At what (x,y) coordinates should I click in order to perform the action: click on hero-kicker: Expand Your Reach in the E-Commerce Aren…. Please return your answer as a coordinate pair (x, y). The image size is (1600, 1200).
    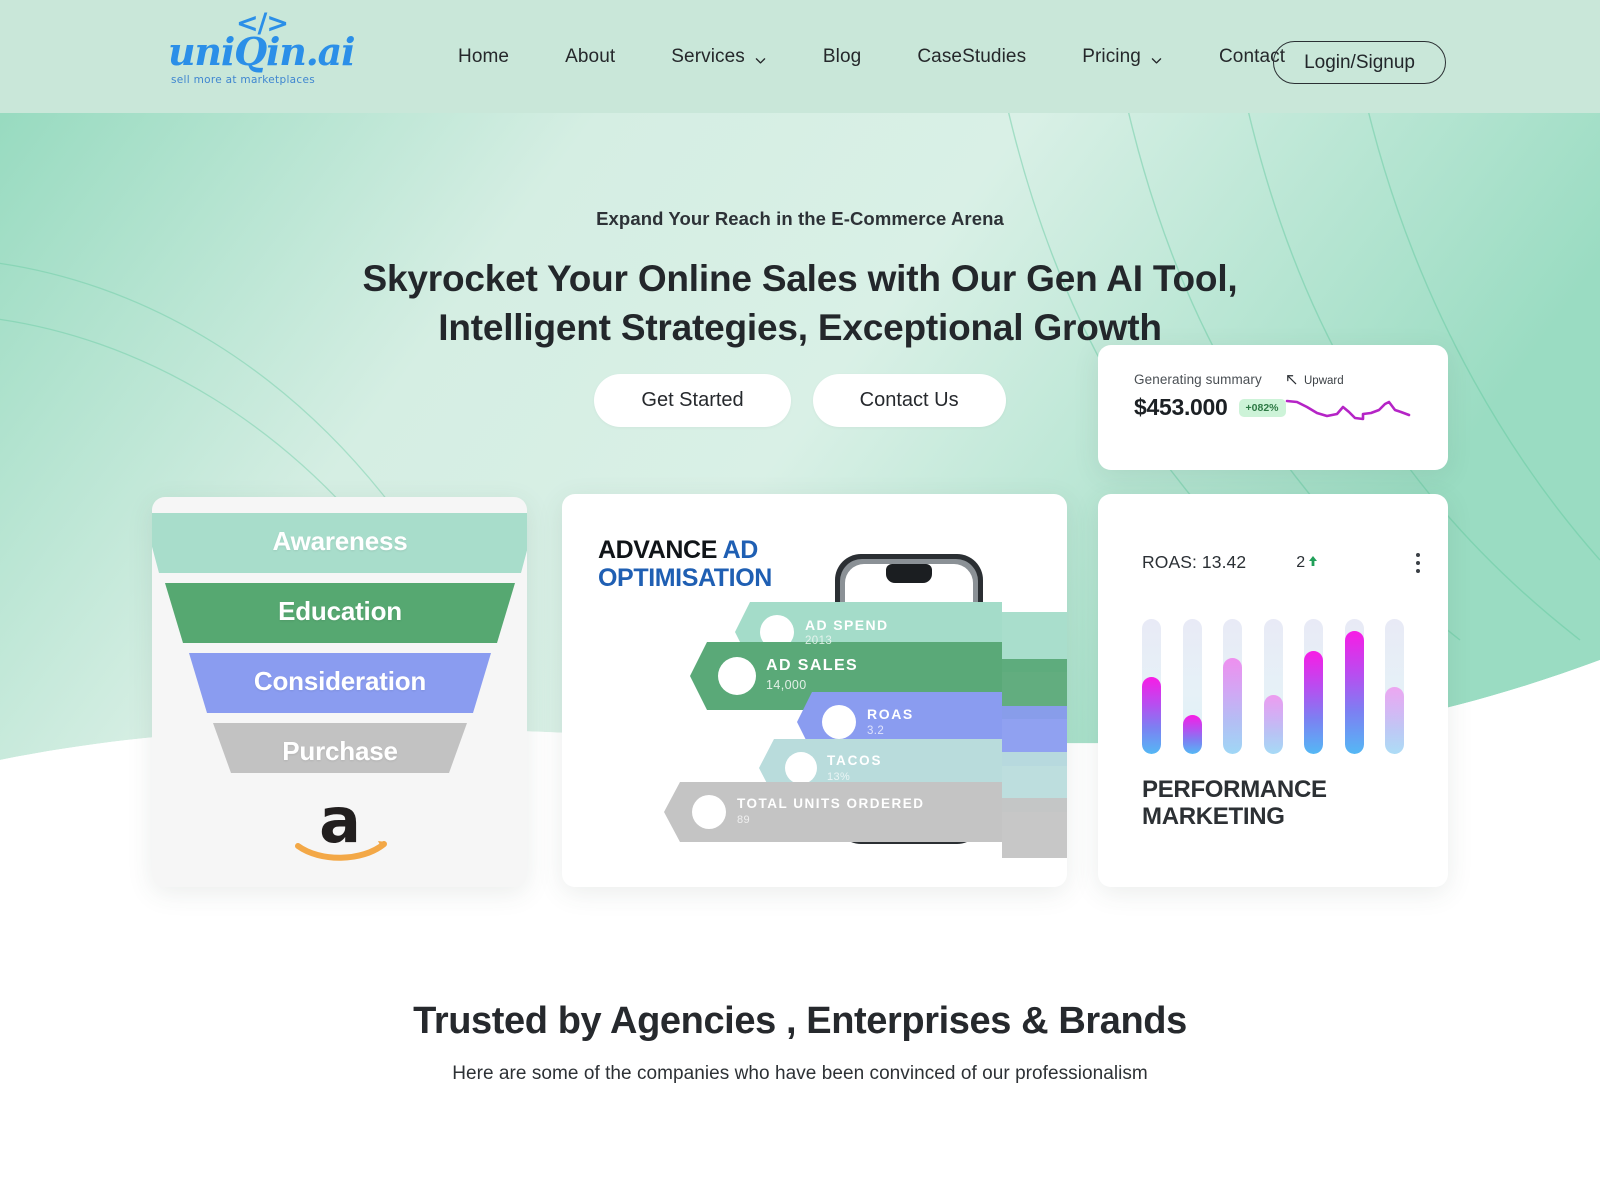
    Looking at the image, I should click on (800, 218).